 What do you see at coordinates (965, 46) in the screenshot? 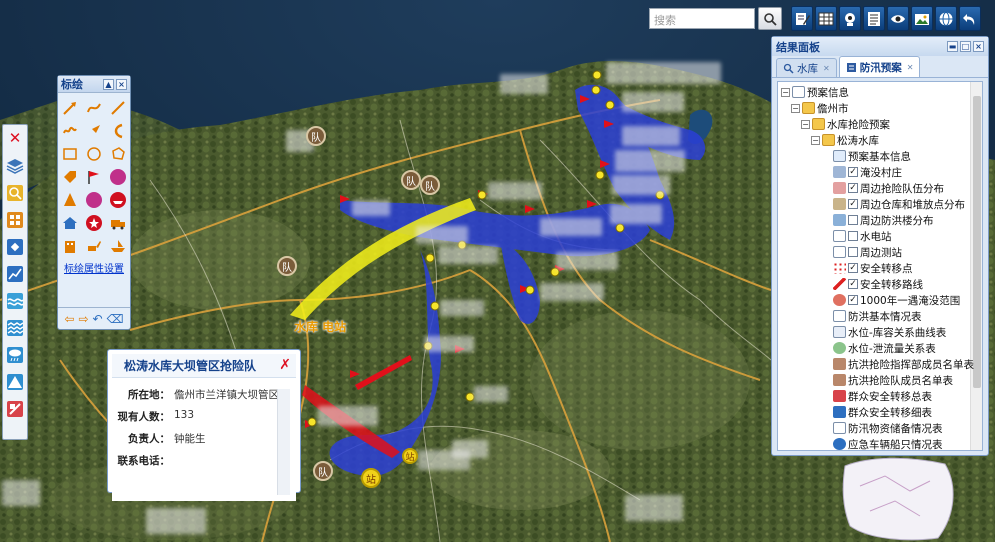
I see `restore-button: □` at bounding box center [965, 46].